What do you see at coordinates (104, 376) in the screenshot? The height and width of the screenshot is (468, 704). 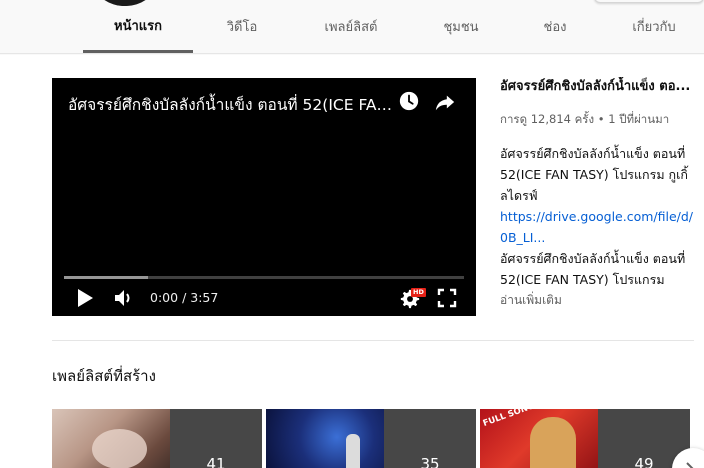 I see `created-playlists-heading: เพลย์ลิสต์ที่สร้าง` at bounding box center [104, 376].